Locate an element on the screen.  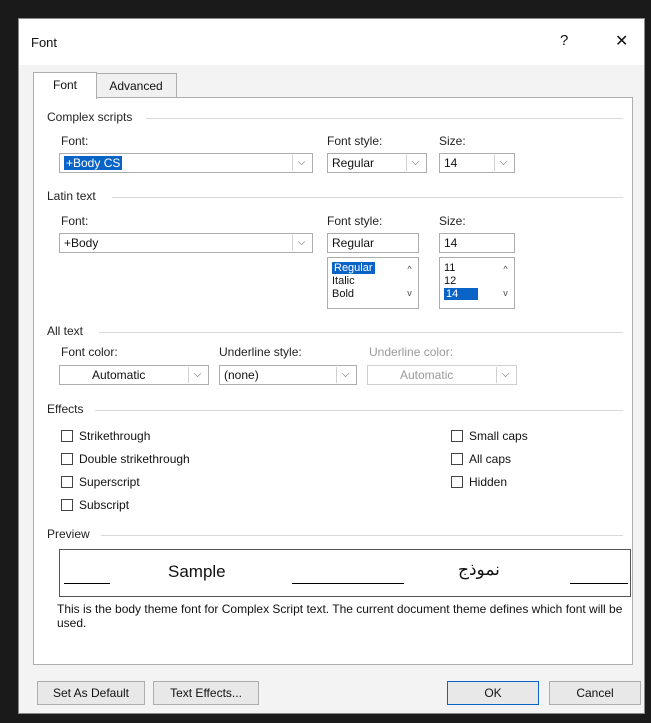
preview-heading: Preview is located at coordinates (68, 534).